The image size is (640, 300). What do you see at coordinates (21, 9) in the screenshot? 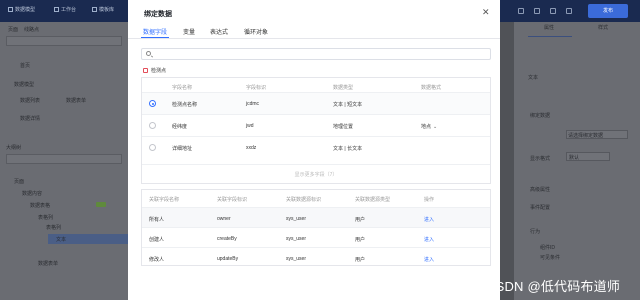
I see `top-tab-model: 数据模型` at bounding box center [21, 9].